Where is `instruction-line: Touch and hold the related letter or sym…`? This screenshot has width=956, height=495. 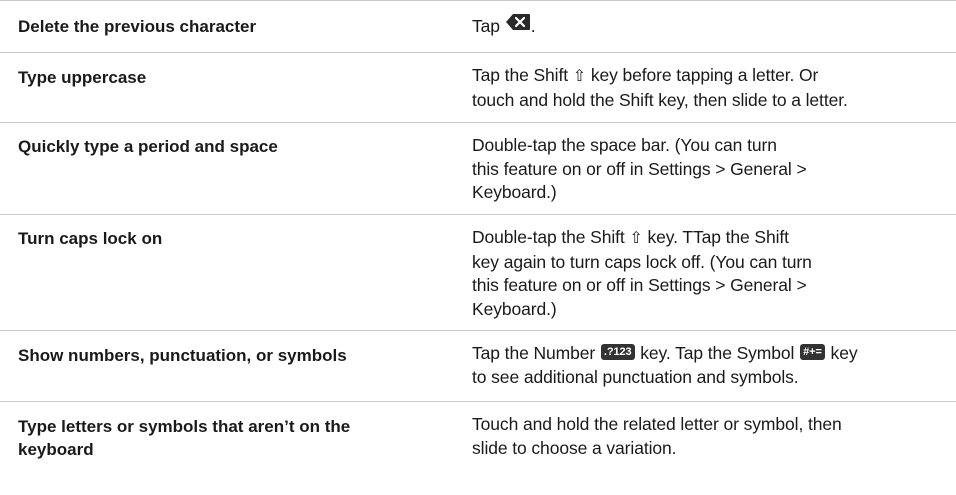
instruction-line: Touch and hold the related letter or sym… is located at coordinates (657, 424).